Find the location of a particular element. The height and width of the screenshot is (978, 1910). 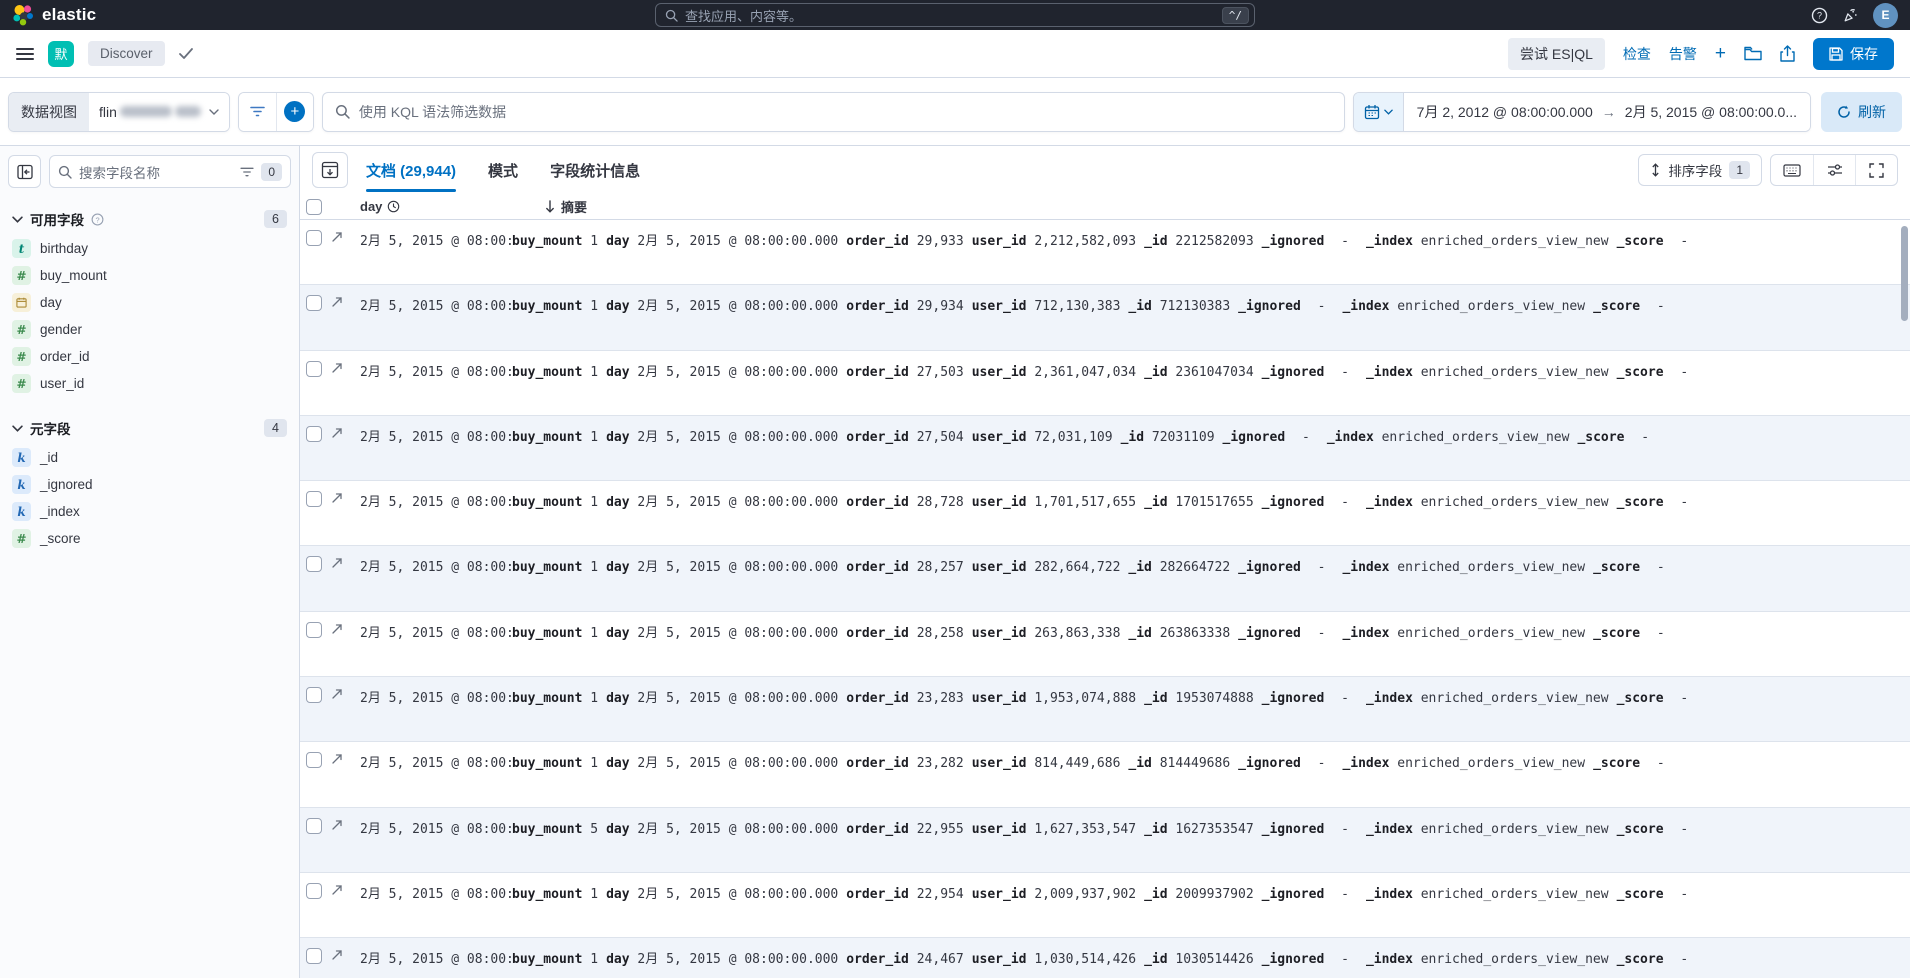

space-badge: 默 is located at coordinates (61, 53).